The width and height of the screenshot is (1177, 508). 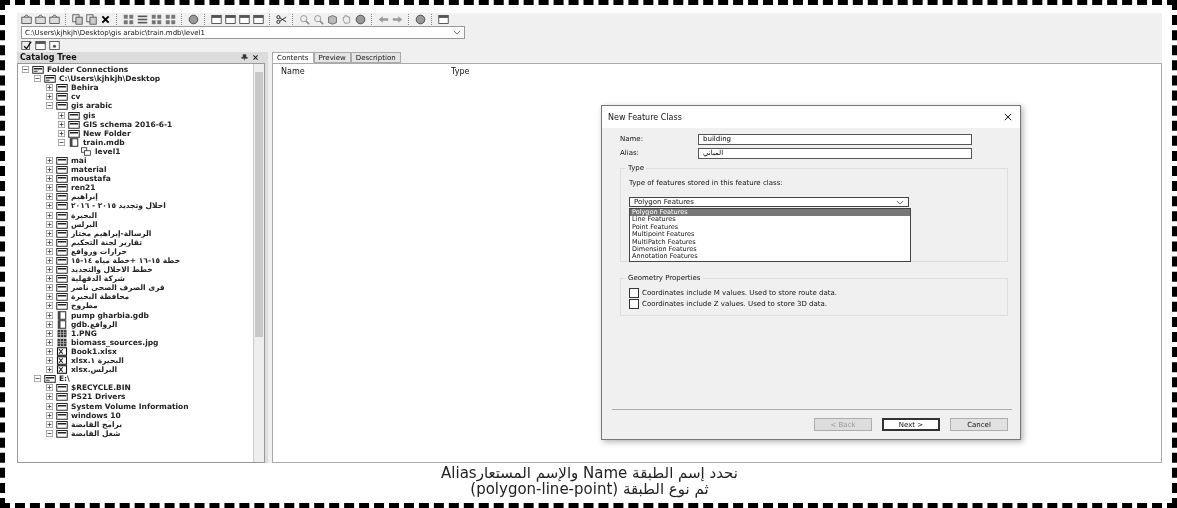 I want to click on edit-icon, so click(x=26, y=45).